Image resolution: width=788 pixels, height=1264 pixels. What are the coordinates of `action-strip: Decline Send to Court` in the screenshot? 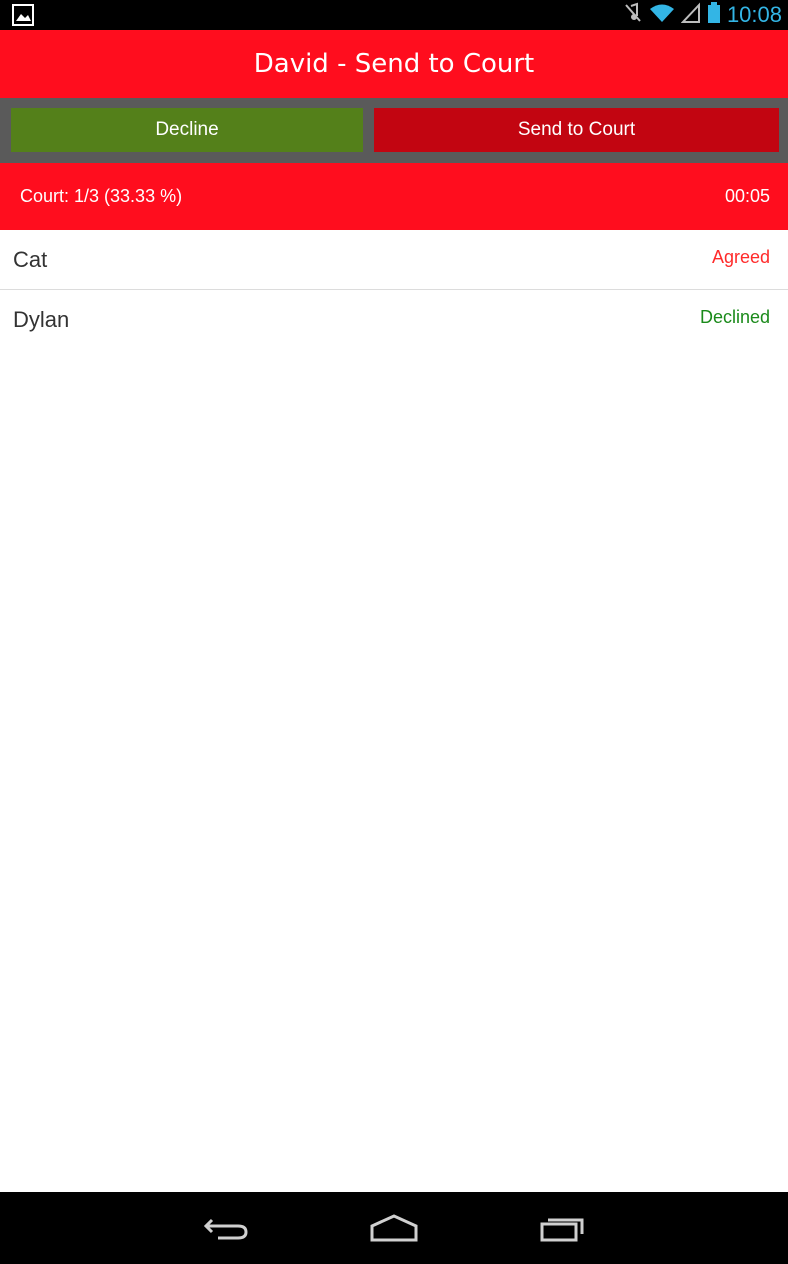 It's located at (394, 130).